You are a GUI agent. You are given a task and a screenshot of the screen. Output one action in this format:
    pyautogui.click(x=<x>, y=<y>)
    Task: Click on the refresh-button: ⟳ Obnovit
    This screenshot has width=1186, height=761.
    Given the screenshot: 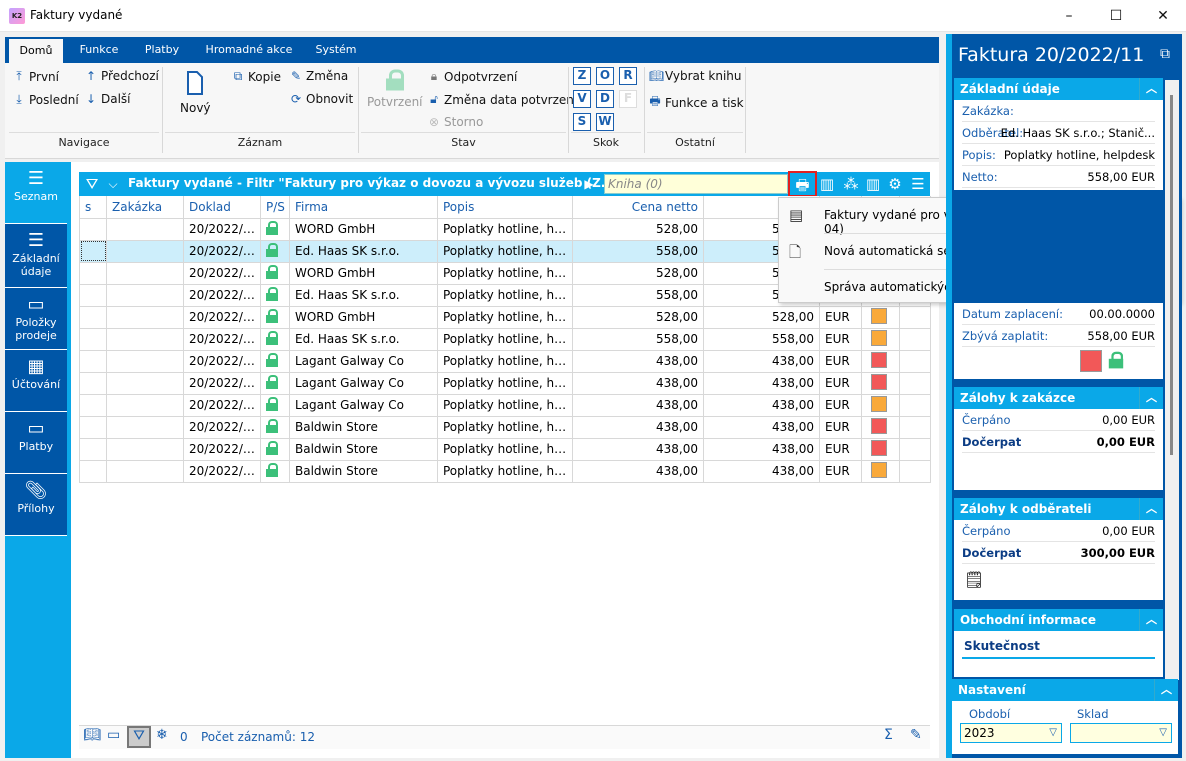 What is the action you would take?
    pyautogui.click(x=321, y=99)
    